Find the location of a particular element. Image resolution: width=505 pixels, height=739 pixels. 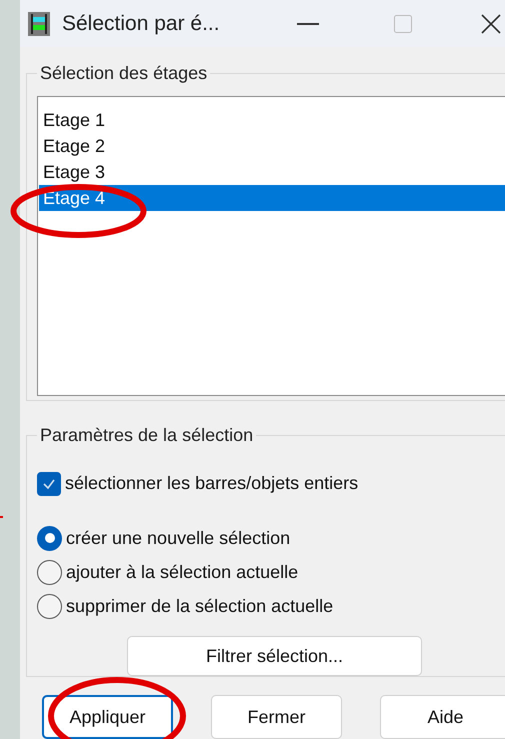

dialog-button: Aide is located at coordinates (442, 717).